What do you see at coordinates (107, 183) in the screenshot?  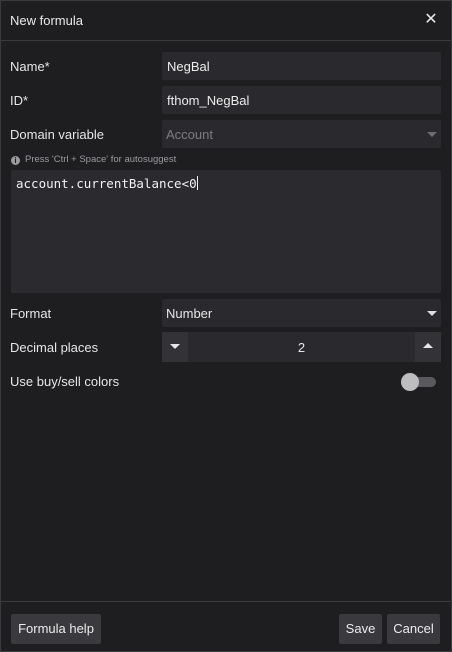 I see `formula-expression: account.currentBalance<0` at bounding box center [107, 183].